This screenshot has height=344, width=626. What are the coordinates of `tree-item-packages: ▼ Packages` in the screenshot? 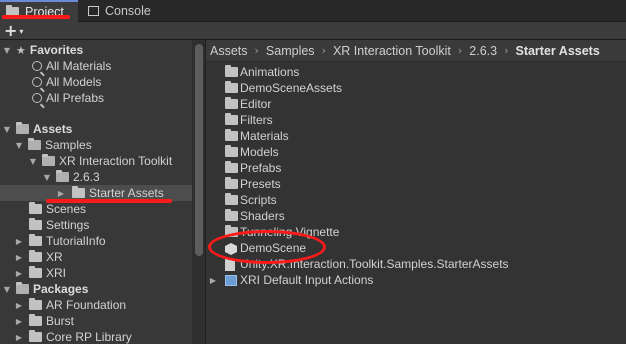 It's located at (96, 289).